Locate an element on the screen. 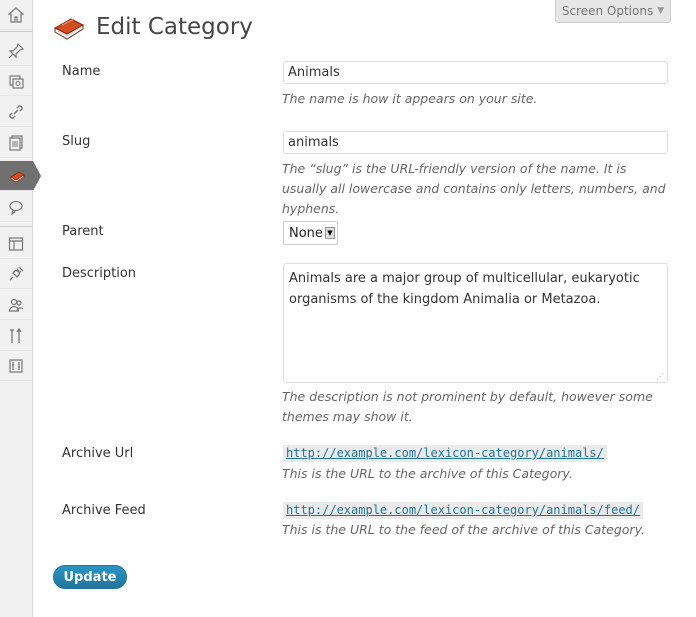 Image resolution: width=696 pixels, height=617 pixels. description-label: Description is located at coordinates (99, 273).